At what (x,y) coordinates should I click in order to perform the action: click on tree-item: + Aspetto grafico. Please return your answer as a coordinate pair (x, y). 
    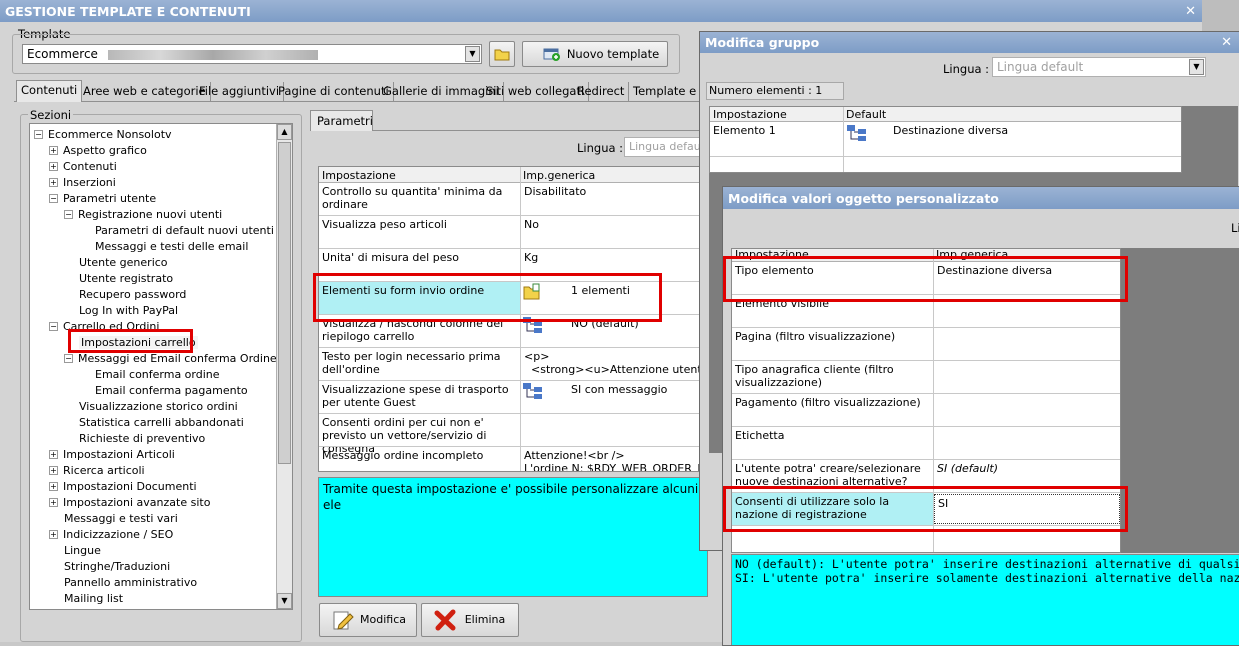
    Looking at the image, I should click on (98, 150).